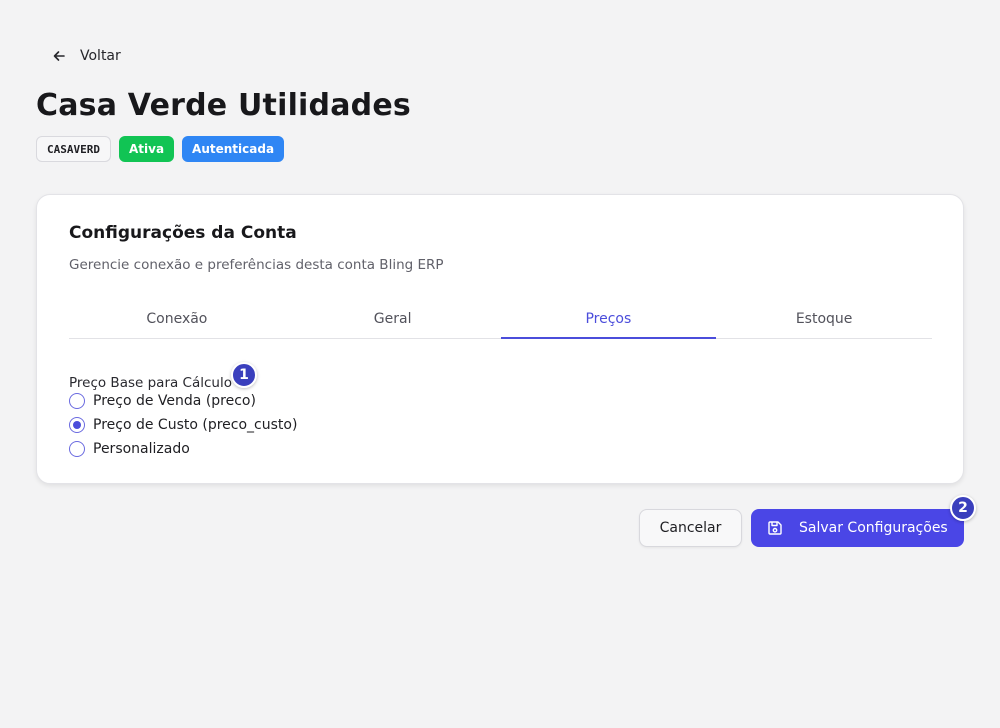 This screenshot has height=728, width=1000. I want to click on back-button: Voltar, so click(86, 56).